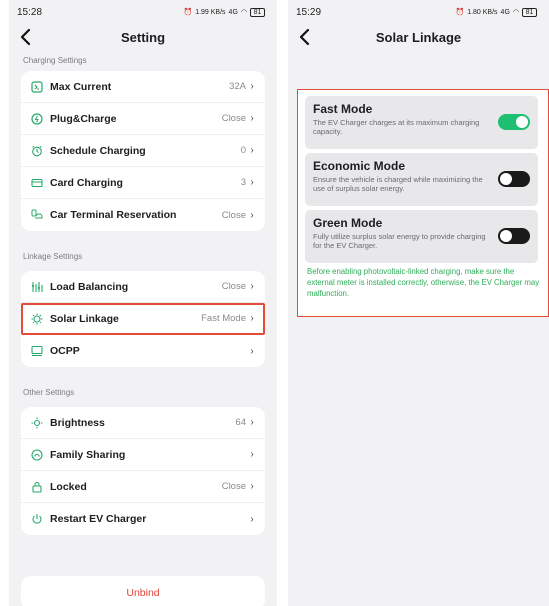 The image size is (549, 606). Describe the element at coordinates (37, 318) in the screenshot. I see `sun-icon` at that location.